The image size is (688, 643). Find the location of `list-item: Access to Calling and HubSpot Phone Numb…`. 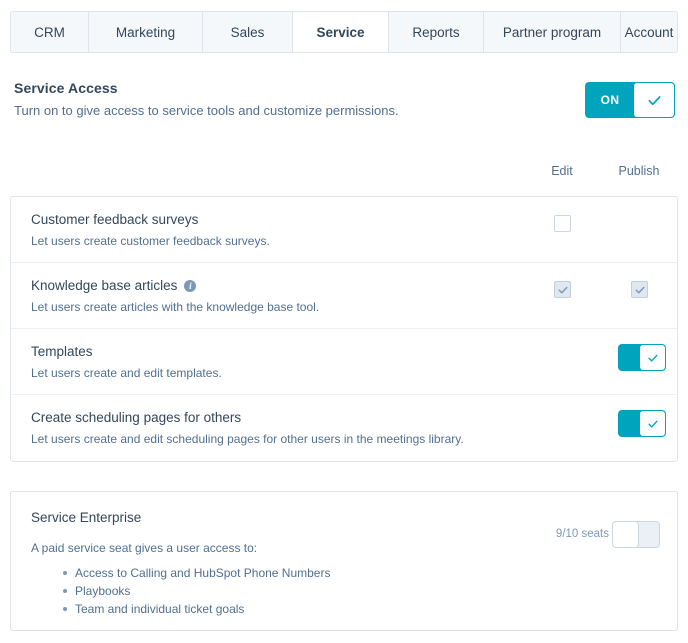

list-item: Access to Calling and HubSpot Phone Numb… is located at coordinates (360, 573).